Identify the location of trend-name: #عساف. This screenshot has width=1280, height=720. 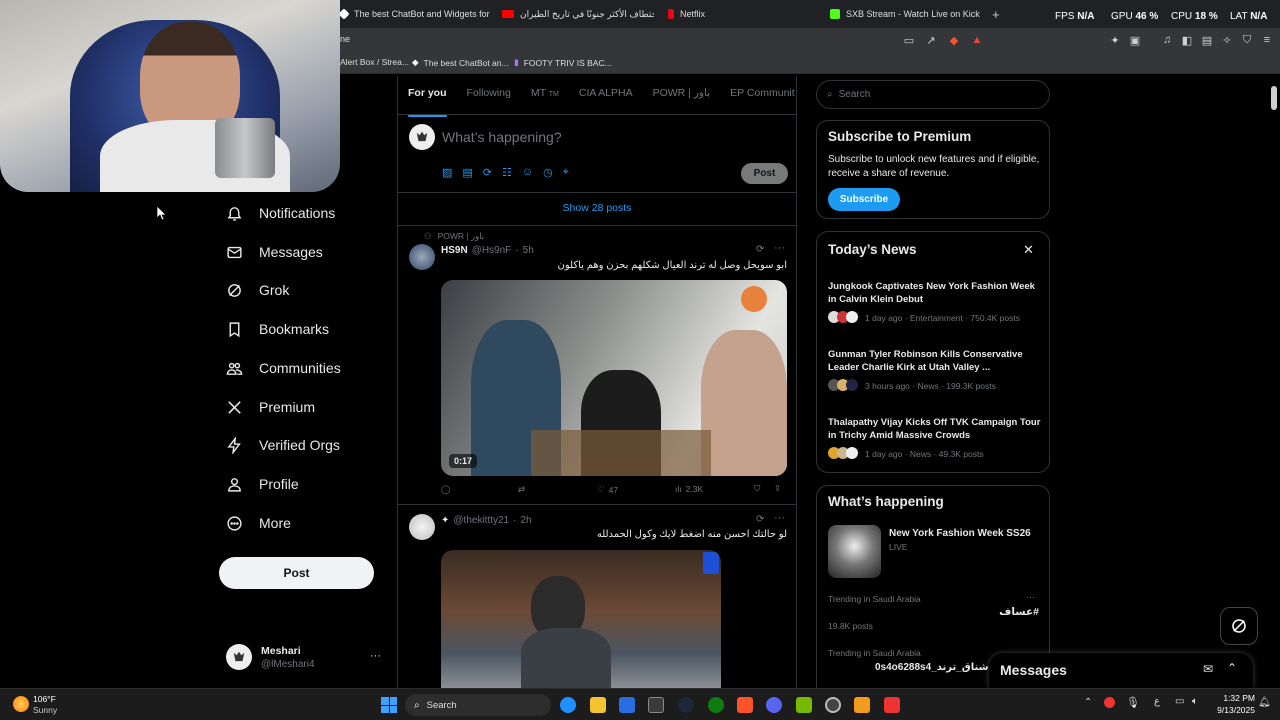
(988, 612).